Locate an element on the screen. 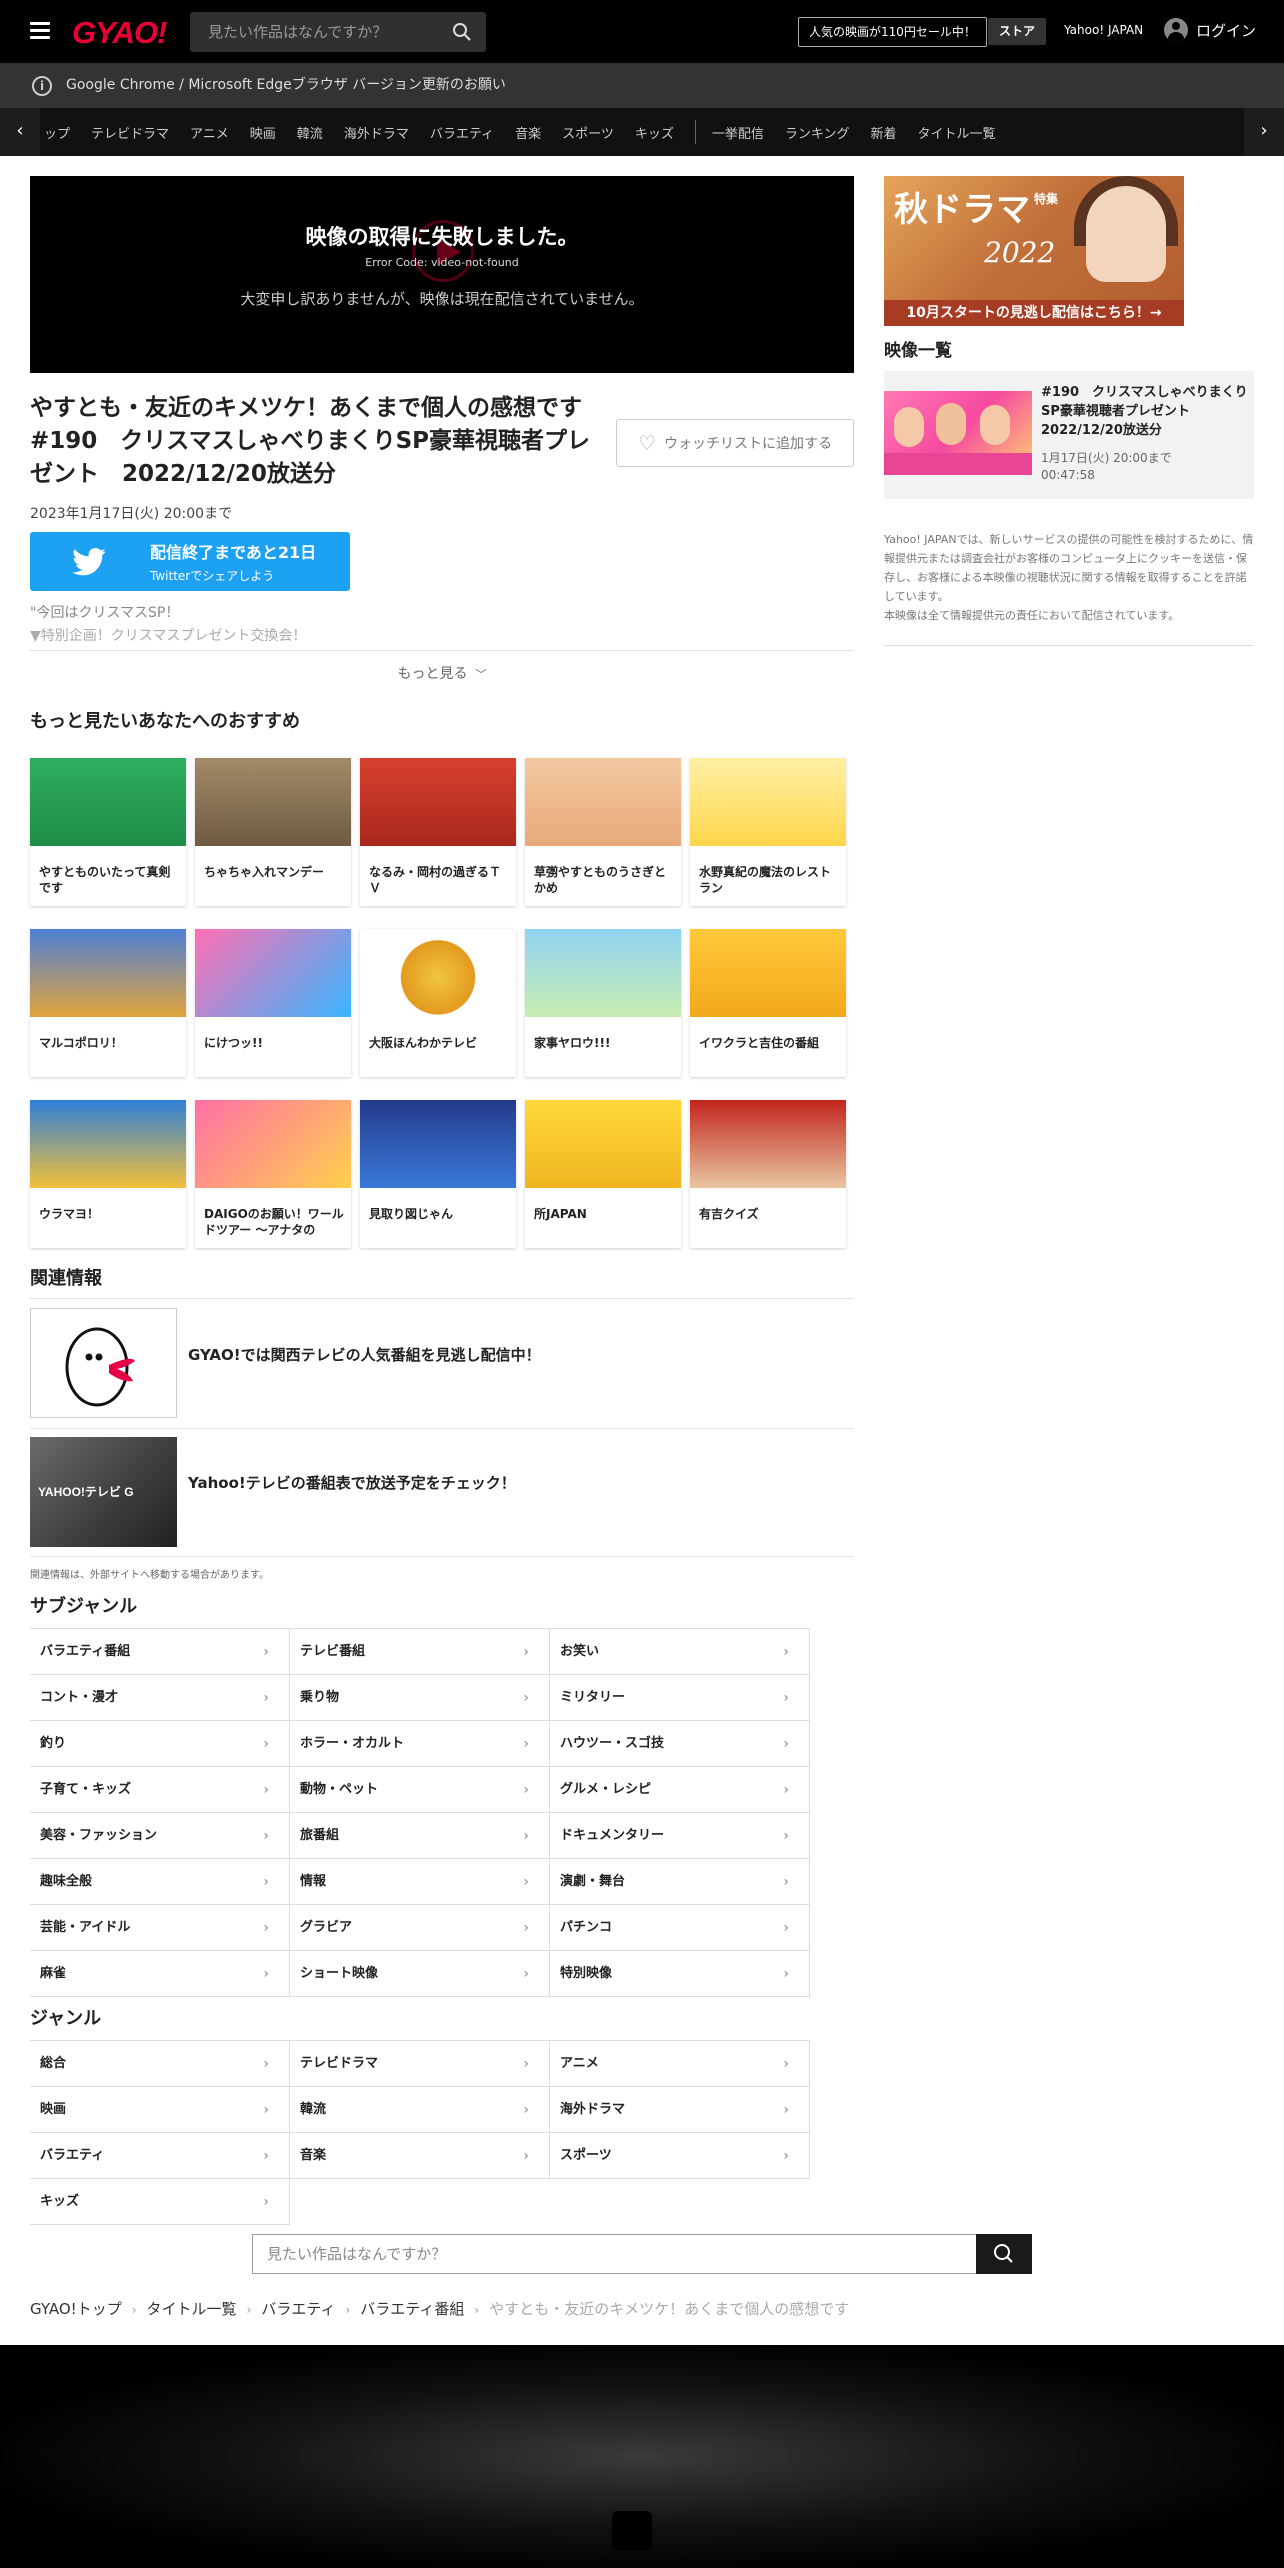 This screenshot has height=2568, width=1284. nav-item: 新着 is located at coordinates (883, 132).